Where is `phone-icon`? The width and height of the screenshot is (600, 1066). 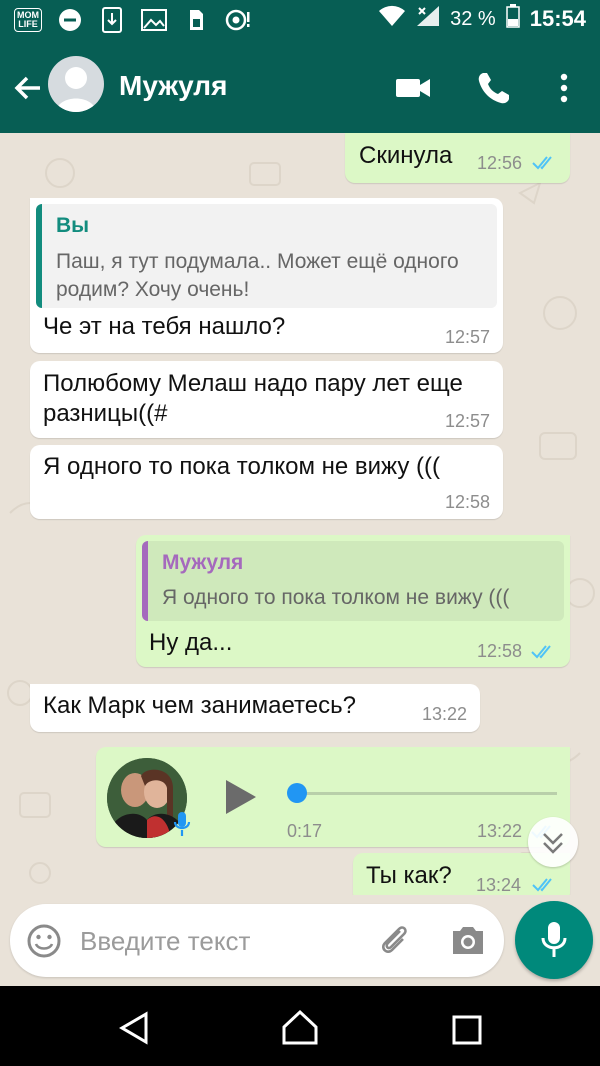 phone-icon is located at coordinates (493, 88).